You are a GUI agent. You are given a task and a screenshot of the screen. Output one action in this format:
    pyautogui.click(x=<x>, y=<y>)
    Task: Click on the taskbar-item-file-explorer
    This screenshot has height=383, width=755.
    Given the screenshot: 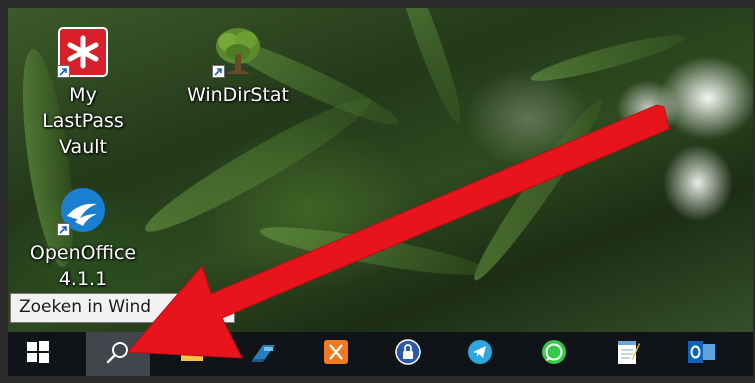 What is the action you would take?
    pyautogui.click(x=192, y=354)
    